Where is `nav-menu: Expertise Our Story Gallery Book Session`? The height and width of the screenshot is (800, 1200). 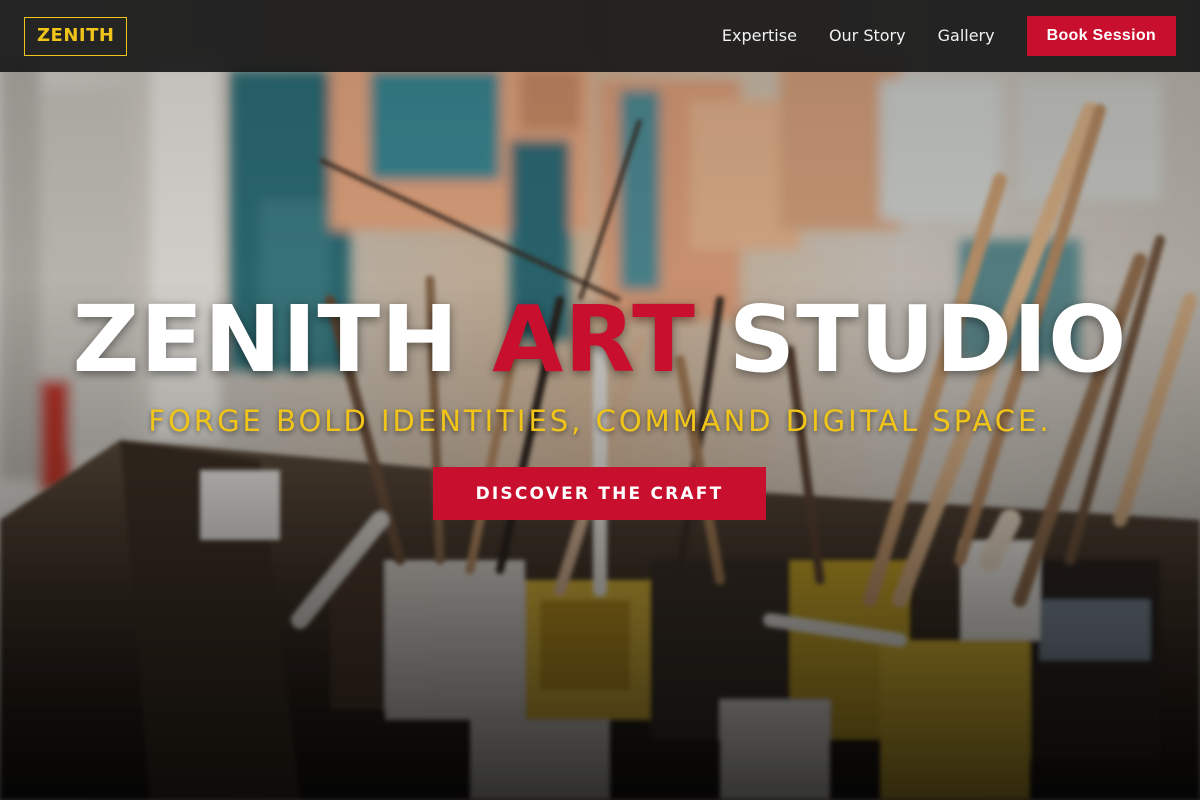
nav-menu: Expertise Our Story Gallery Book Session is located at coordinates (949, 36).